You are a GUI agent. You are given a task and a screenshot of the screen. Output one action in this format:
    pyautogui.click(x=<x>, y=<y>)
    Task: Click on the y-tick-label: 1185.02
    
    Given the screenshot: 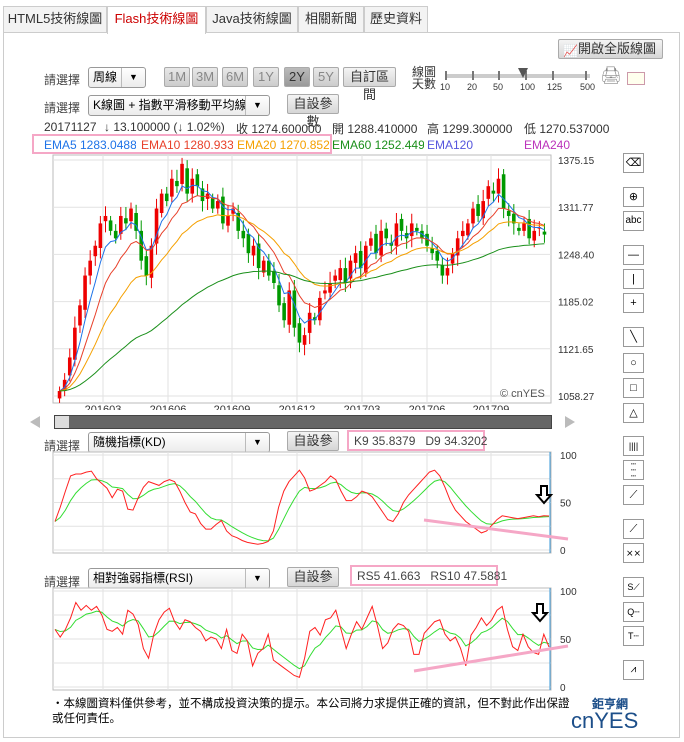 What is the action you would take?
    pyautogui.click(x=576, y=303)
    